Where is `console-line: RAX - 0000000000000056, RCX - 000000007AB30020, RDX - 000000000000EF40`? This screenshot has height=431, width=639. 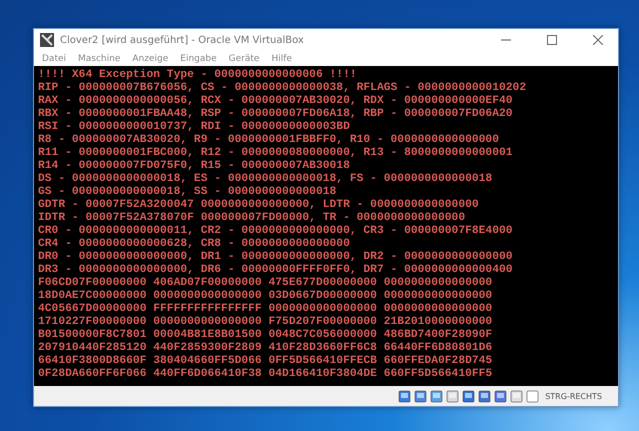 console-line: RAX - 0000000000000056, RCX - 000000007AB30020, RDX - 000000000000EF40 is located at coordinates (276, 101).